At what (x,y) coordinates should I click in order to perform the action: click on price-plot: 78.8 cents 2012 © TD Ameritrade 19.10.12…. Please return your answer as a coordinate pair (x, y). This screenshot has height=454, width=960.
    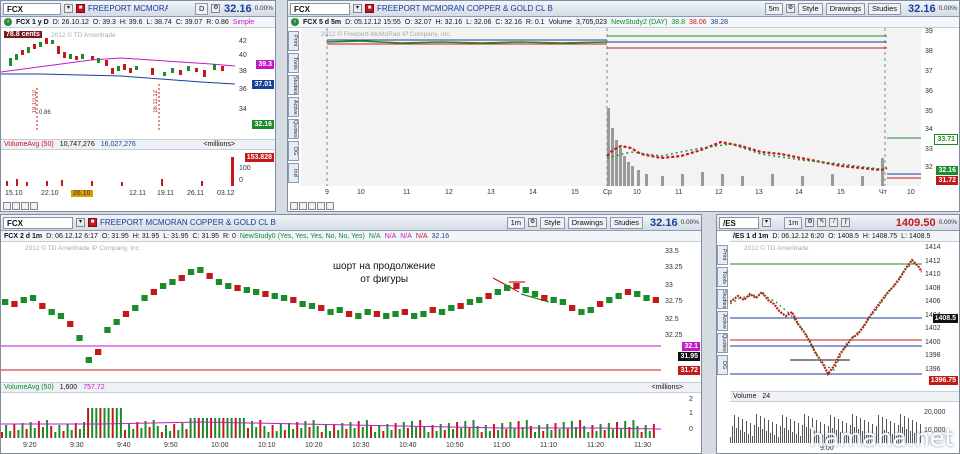
    Looking at the image, I should click on (118, 80).